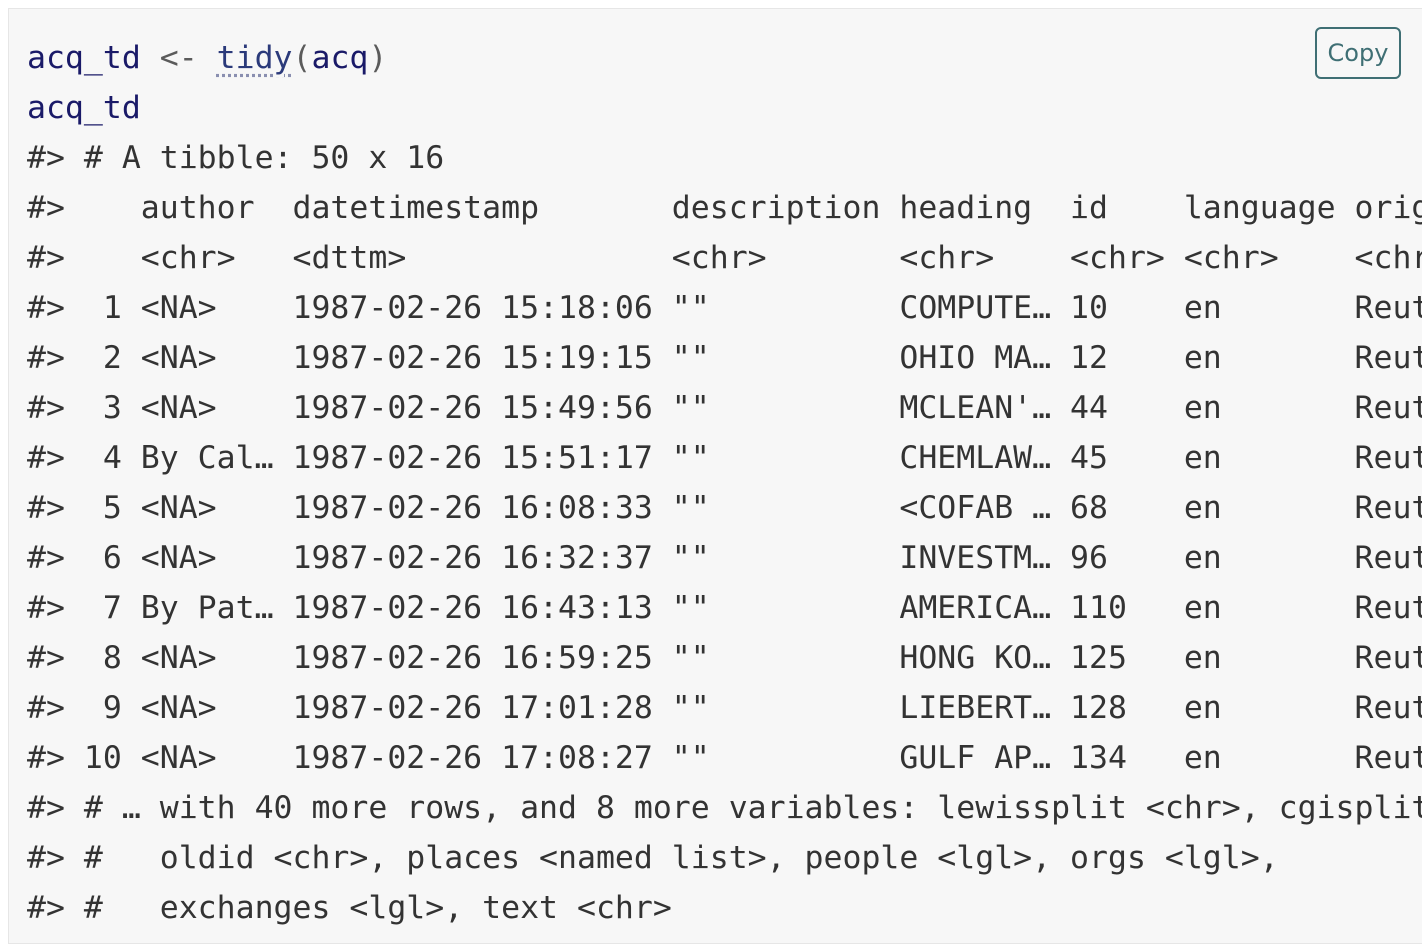 The height and width of the screenshot is (952, 1422). What do you see at coordinates (178, 58) in the screenshot?
I see `assign-operator: <-` at bounding box center [178, 58].